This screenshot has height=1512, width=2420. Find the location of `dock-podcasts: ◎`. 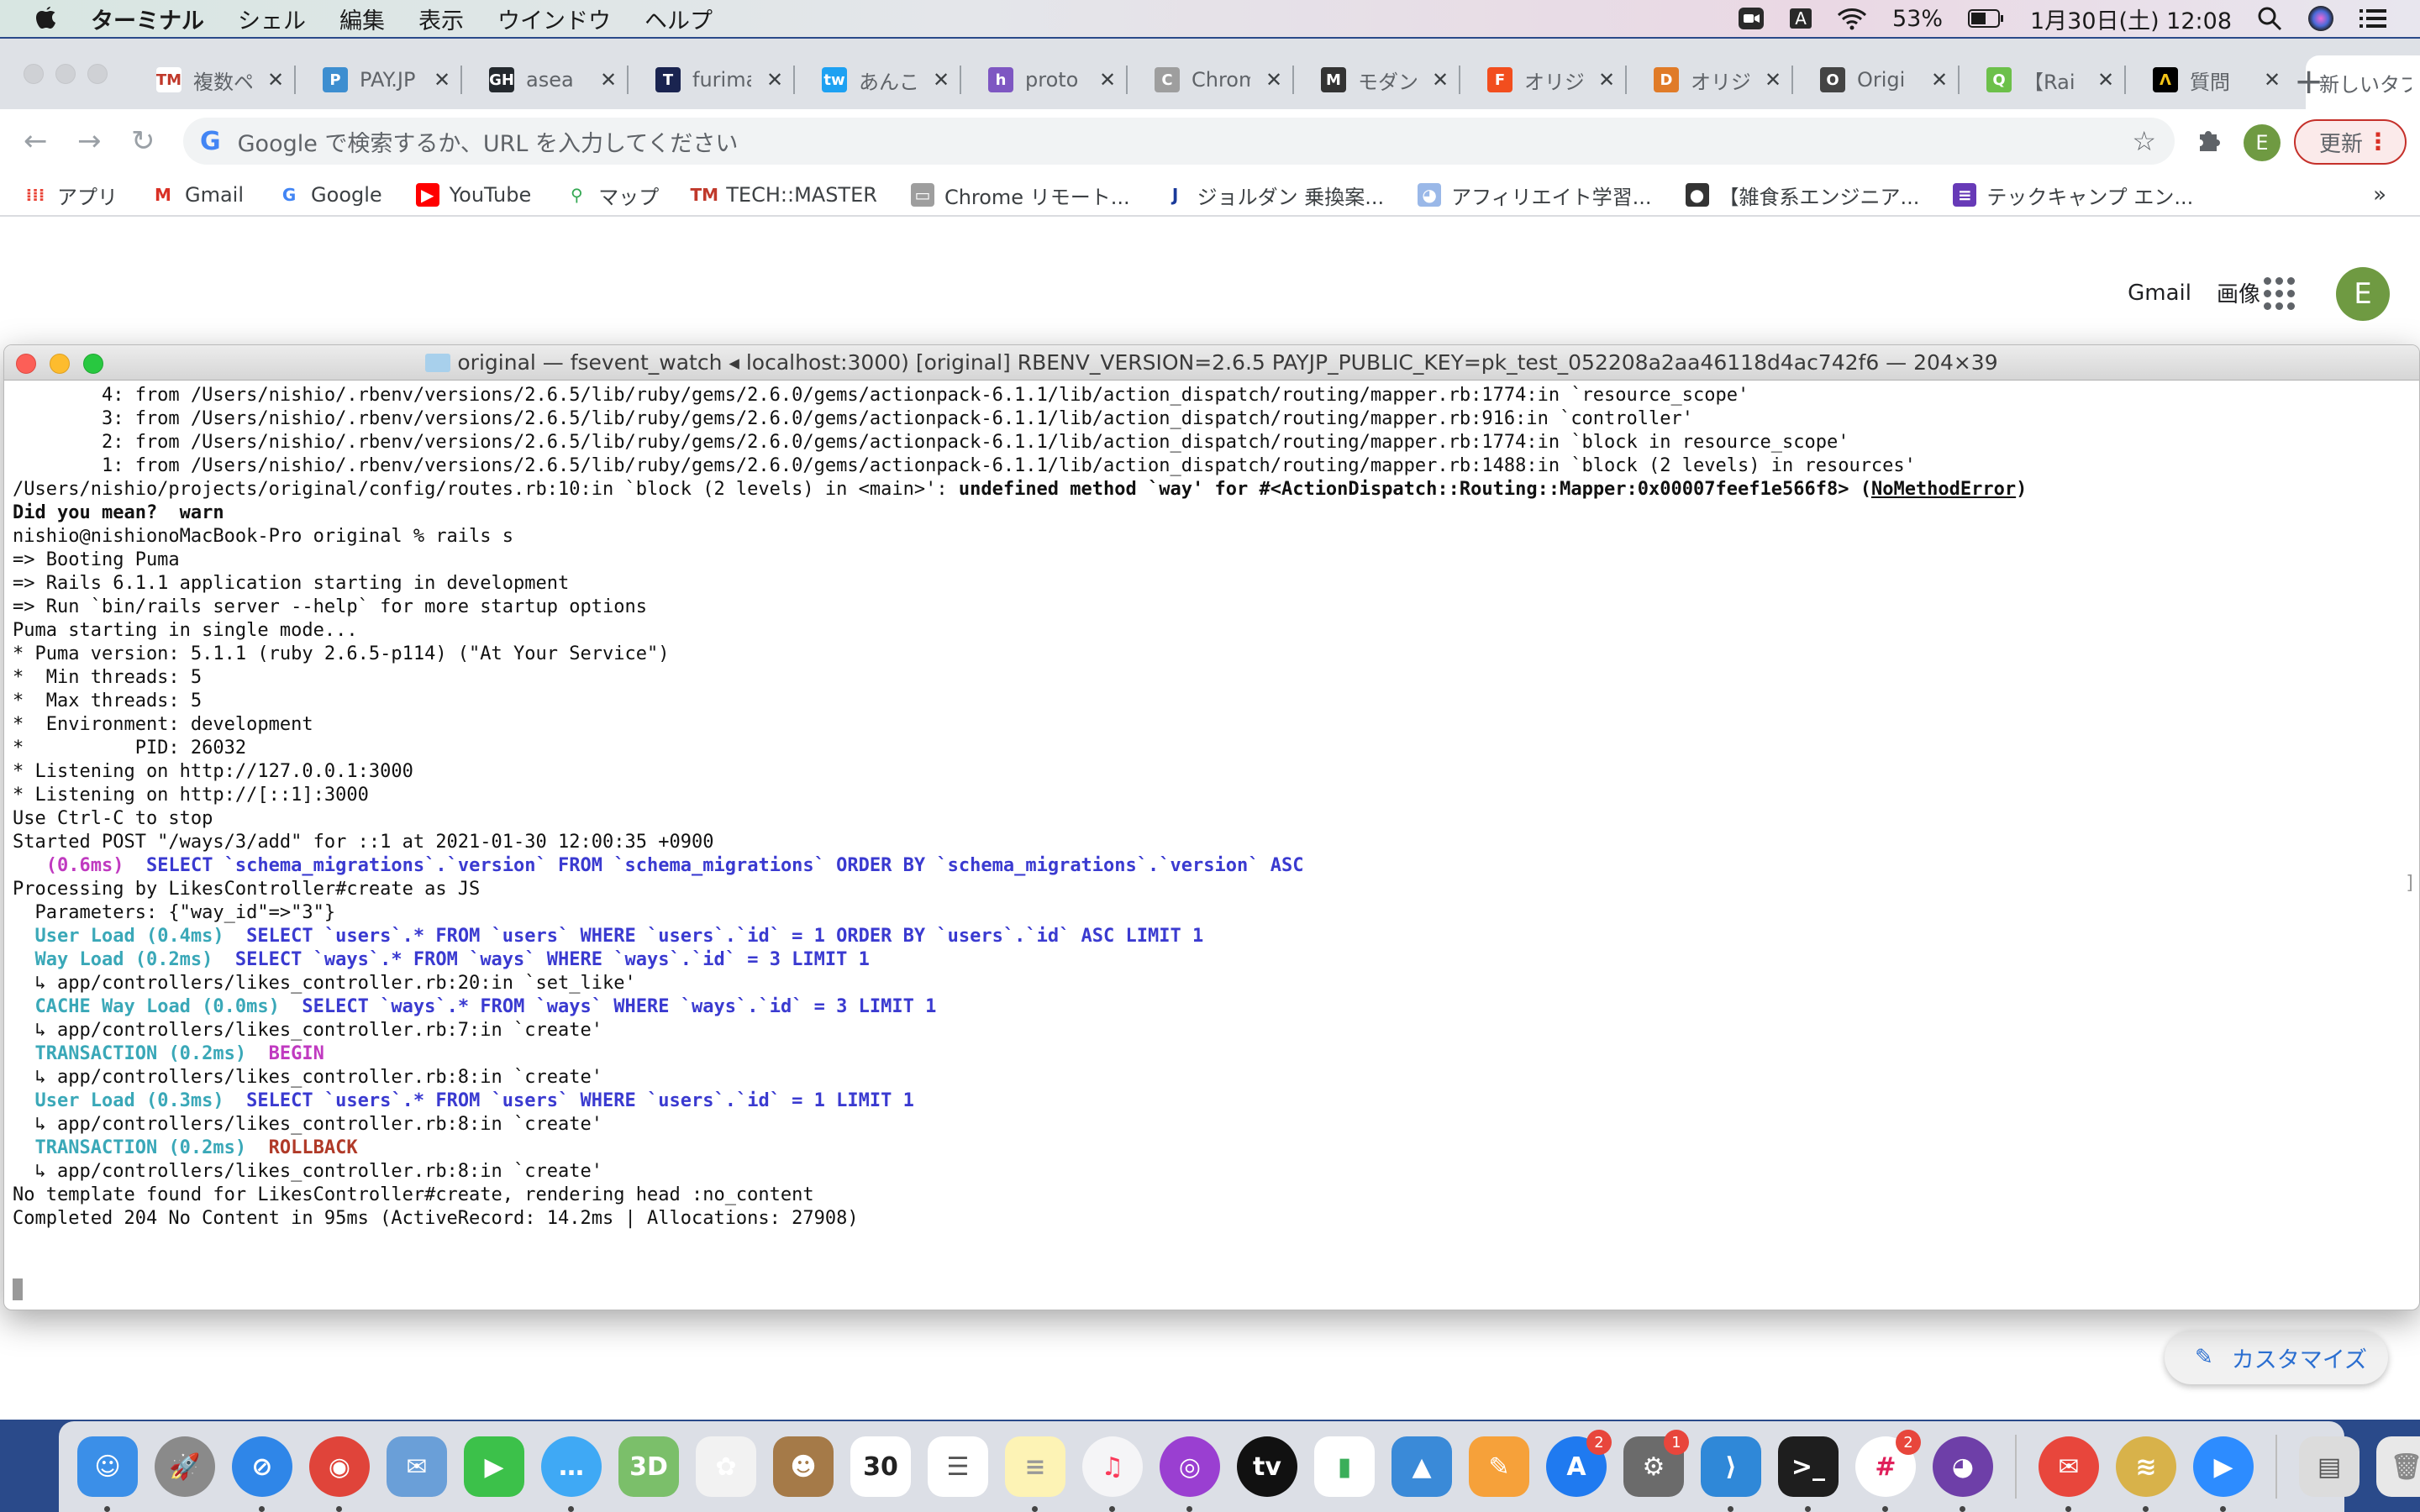

dock-podcasts: ◎ is located at coordinates (1190, 1472).